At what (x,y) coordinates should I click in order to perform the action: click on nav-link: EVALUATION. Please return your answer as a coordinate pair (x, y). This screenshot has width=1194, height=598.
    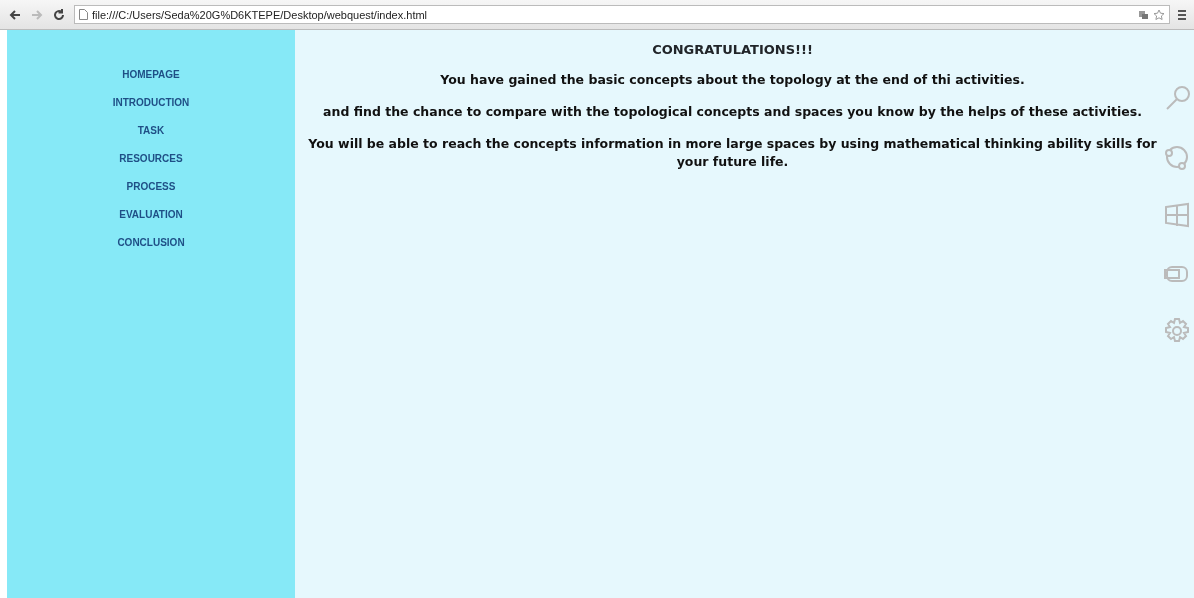
    Looking at the image, I should click on (151, 214).